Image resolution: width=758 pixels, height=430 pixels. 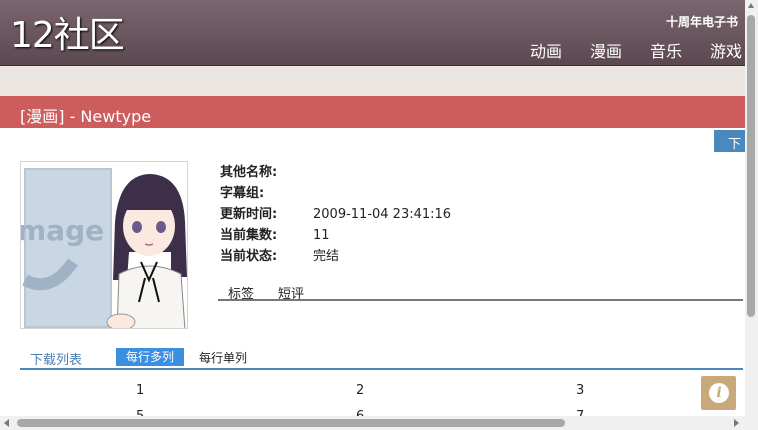 What do you see at coordinates (335, 195) in the screenshot?
I see `info-row-subgroup: 字幕组:` at bounding box center [335, 195].